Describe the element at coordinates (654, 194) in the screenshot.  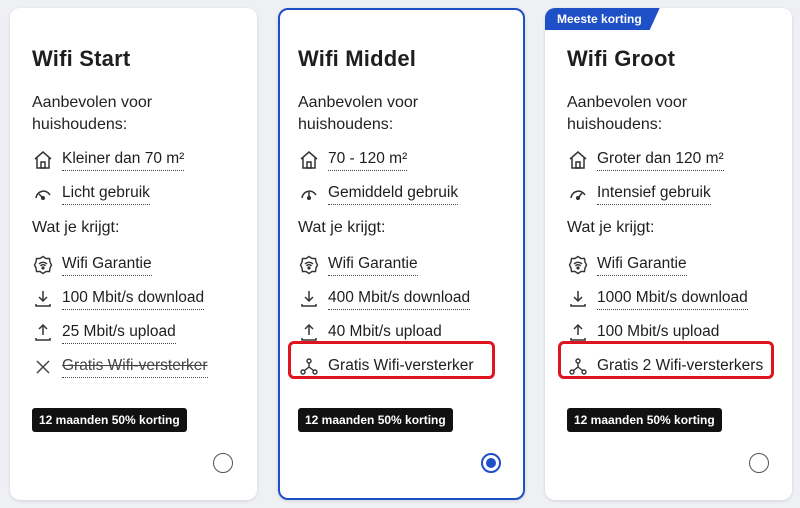
I see `feature-text: Intensief gebruik` at that location.